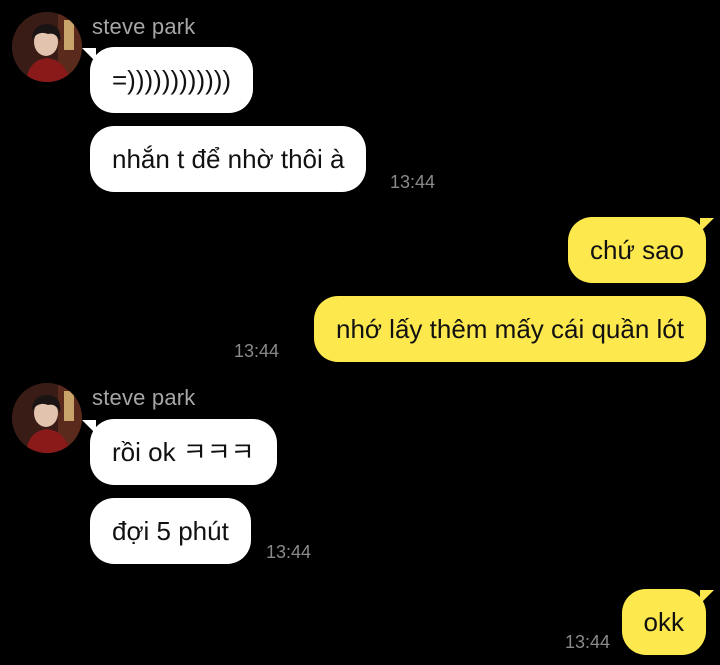  What do you see at coordinates (509, 329) in the screenshot?
I see `message-bubble-outgoing: nhớ lấy thêm mấy cái quần lót` at bounding box center [509, 329].